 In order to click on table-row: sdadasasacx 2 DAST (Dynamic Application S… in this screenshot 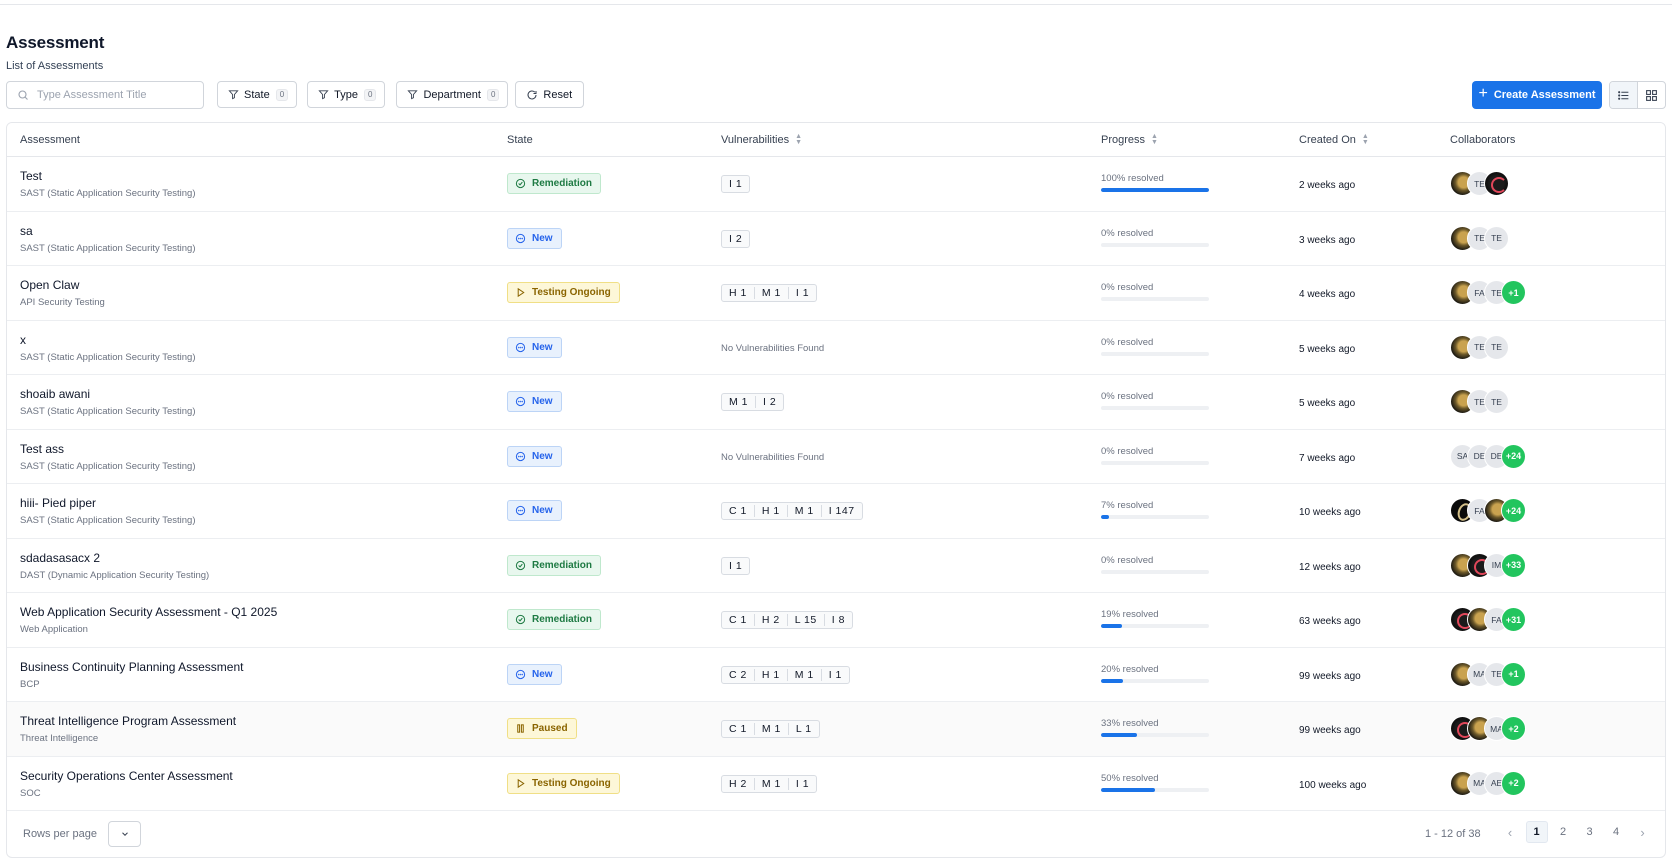, I will do `click(836, 566)`.